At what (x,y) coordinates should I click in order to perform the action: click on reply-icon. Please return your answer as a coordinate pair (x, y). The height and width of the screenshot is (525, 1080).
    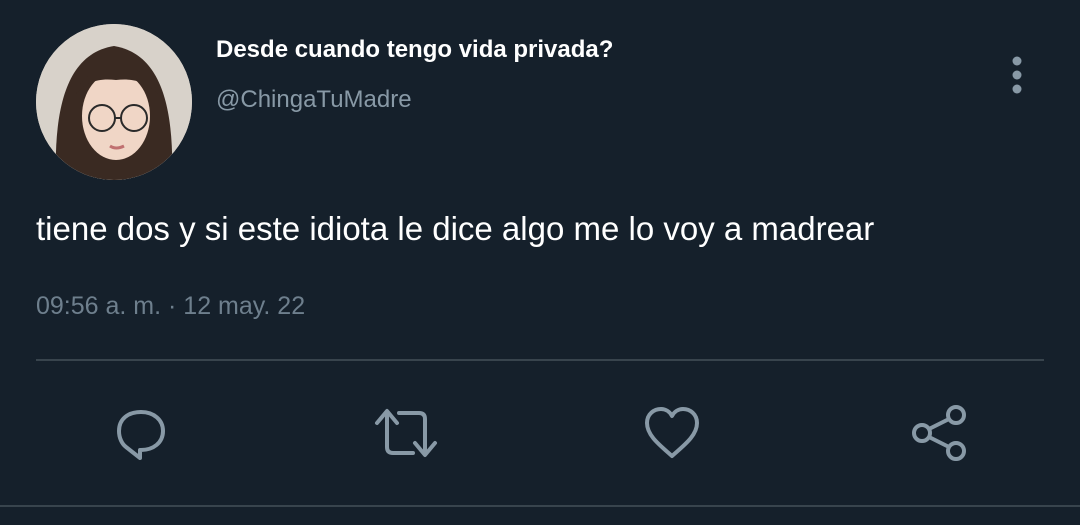
    Looking at the image, I should click on (141, 435).